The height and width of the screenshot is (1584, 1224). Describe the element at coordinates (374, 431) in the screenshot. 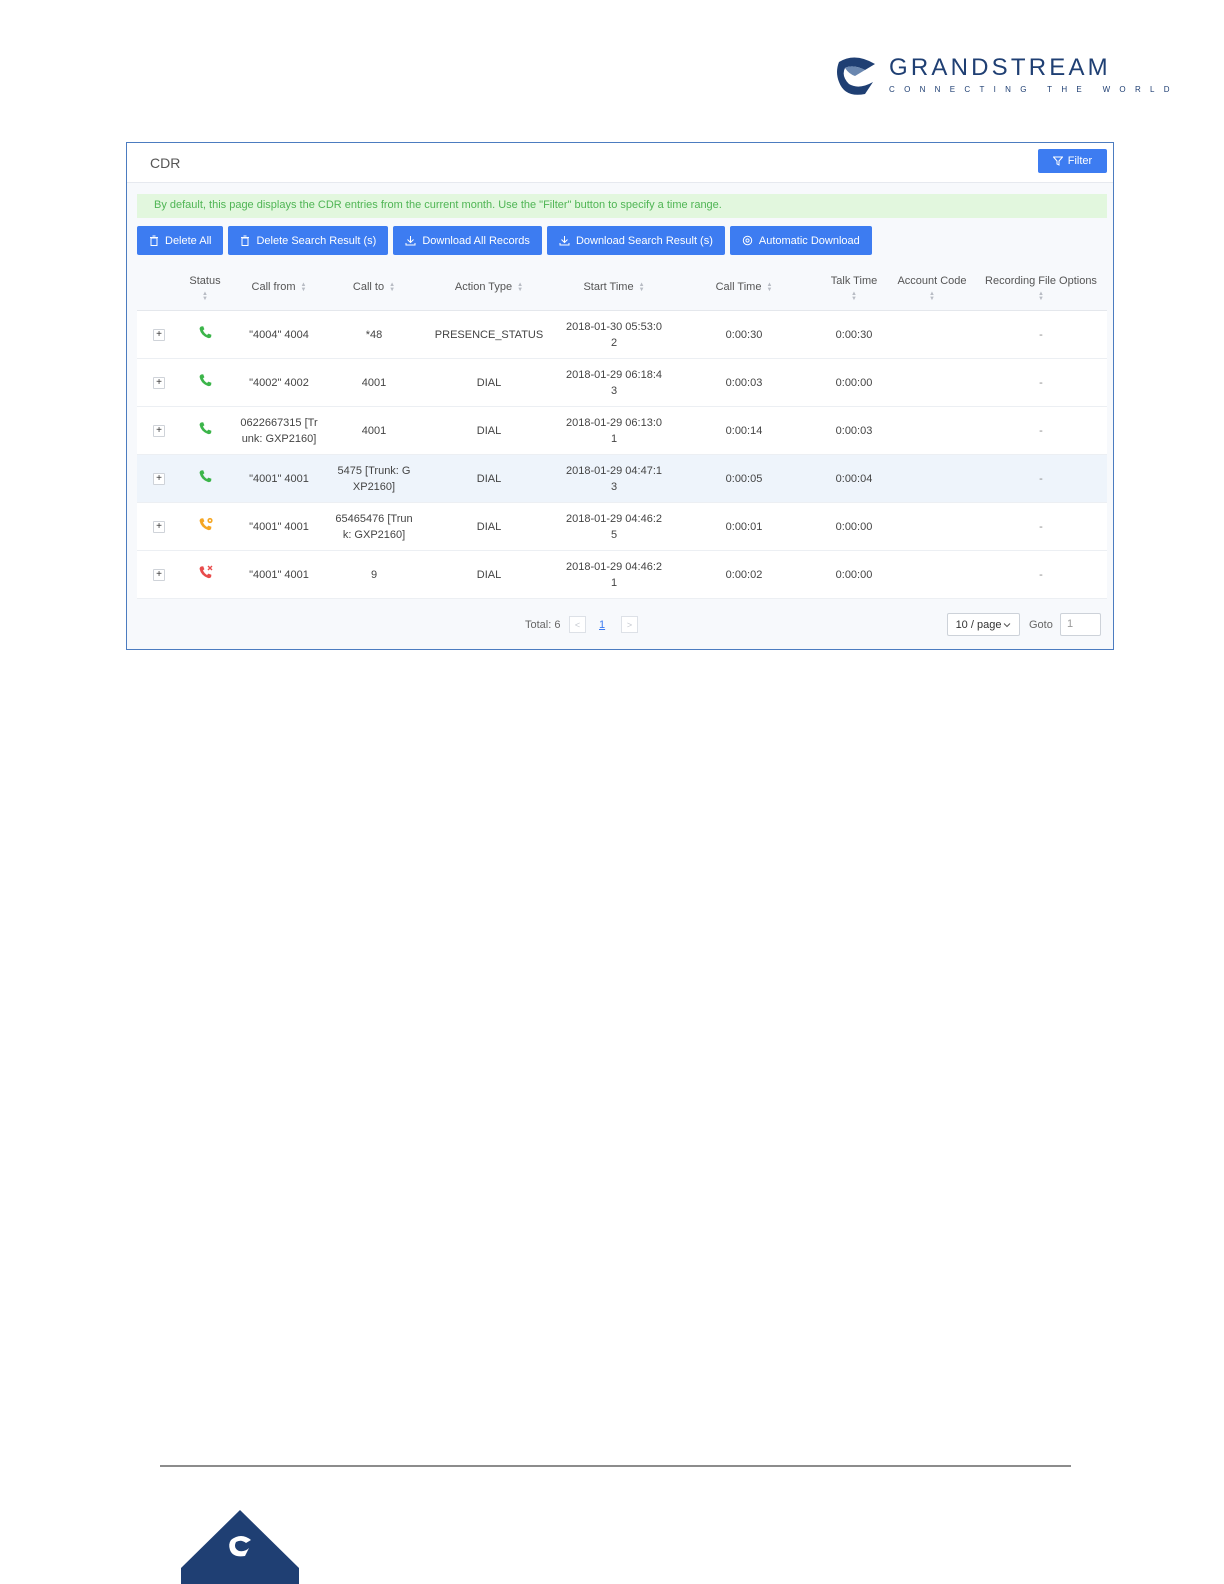

I see `cell-call-to: 4001` at that location.